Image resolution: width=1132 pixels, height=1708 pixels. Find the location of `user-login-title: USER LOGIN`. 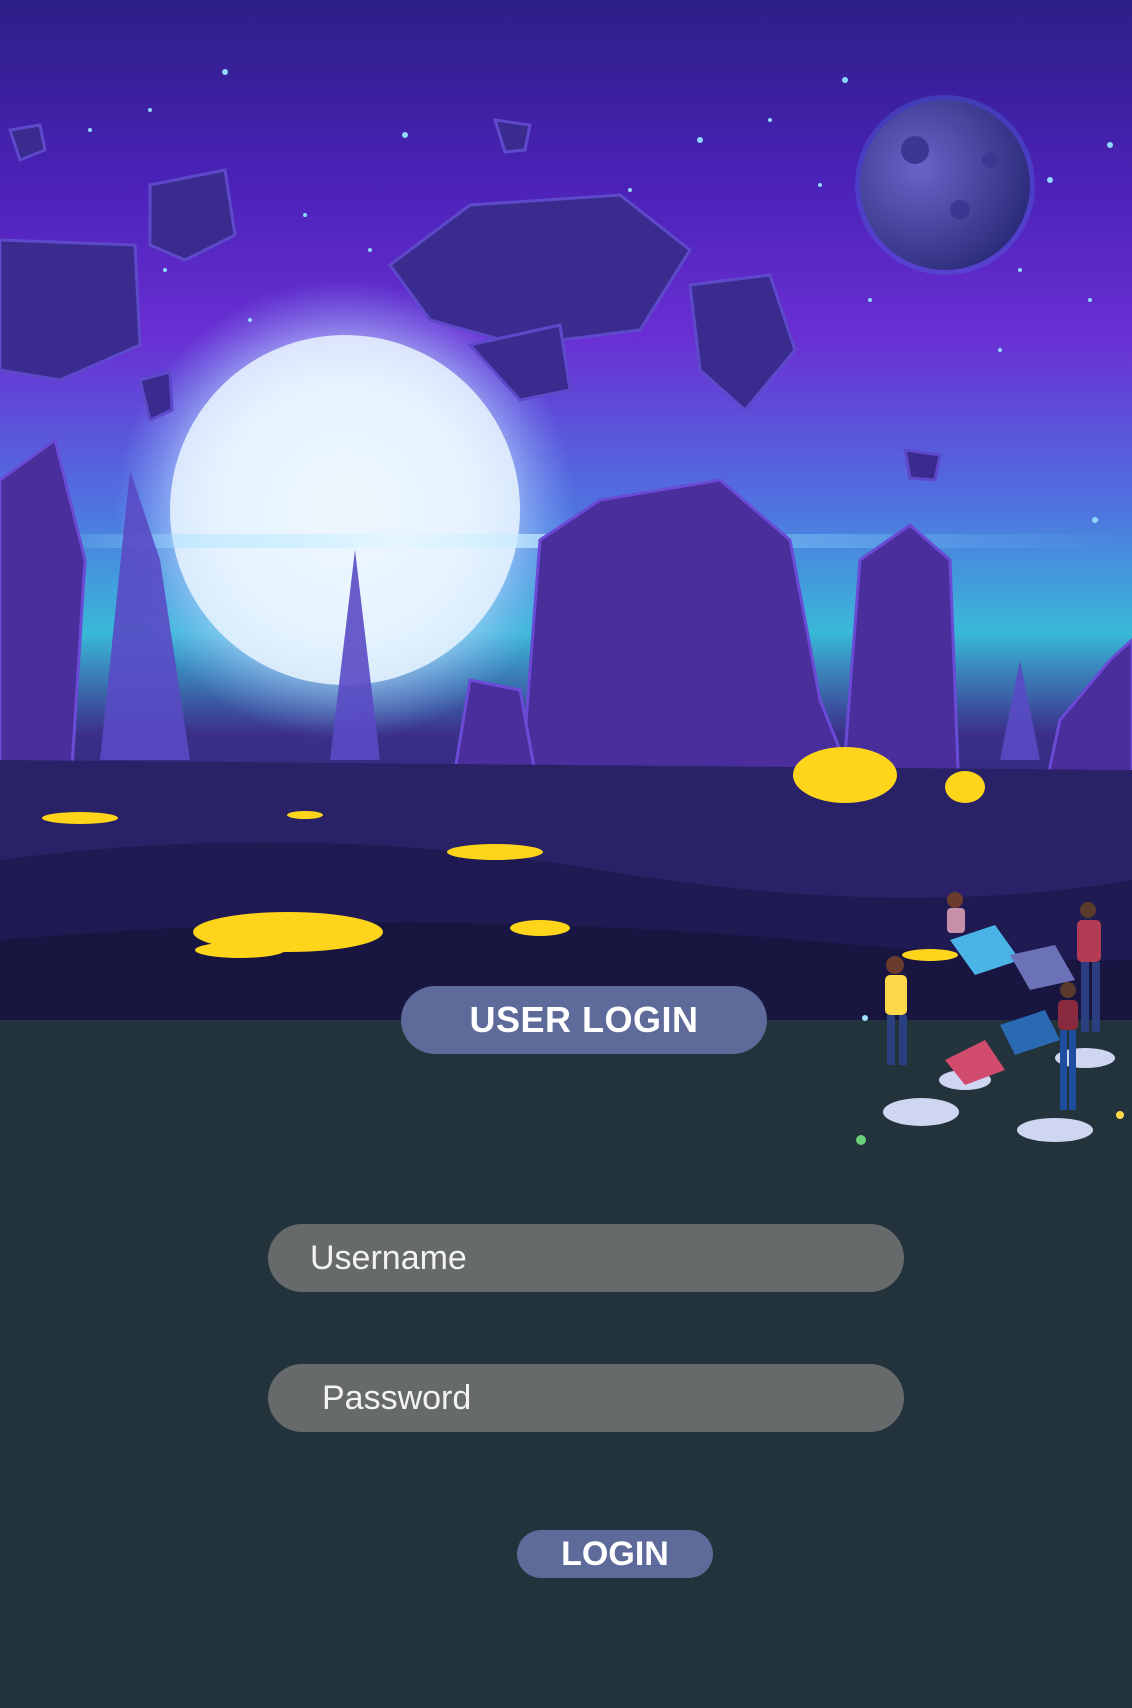

user-login-title: USER LOGIN is located at coordinates (584, 1020).